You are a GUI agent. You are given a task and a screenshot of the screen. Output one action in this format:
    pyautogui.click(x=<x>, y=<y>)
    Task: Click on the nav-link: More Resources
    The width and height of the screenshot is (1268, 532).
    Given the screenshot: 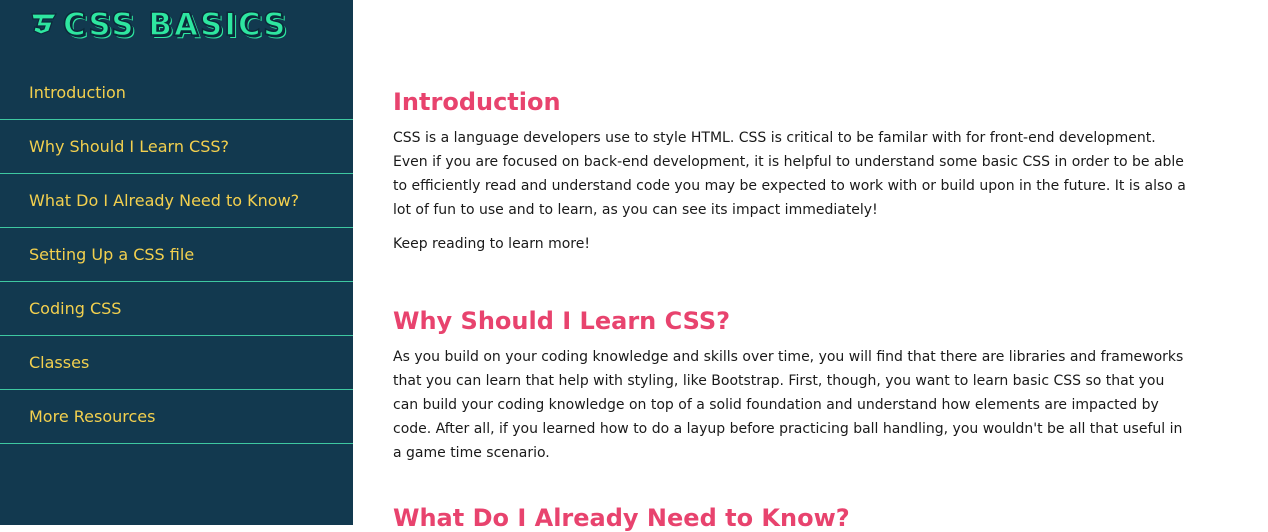 What is the action you would take?
    pyautogui.click(x=92, y=416)
    